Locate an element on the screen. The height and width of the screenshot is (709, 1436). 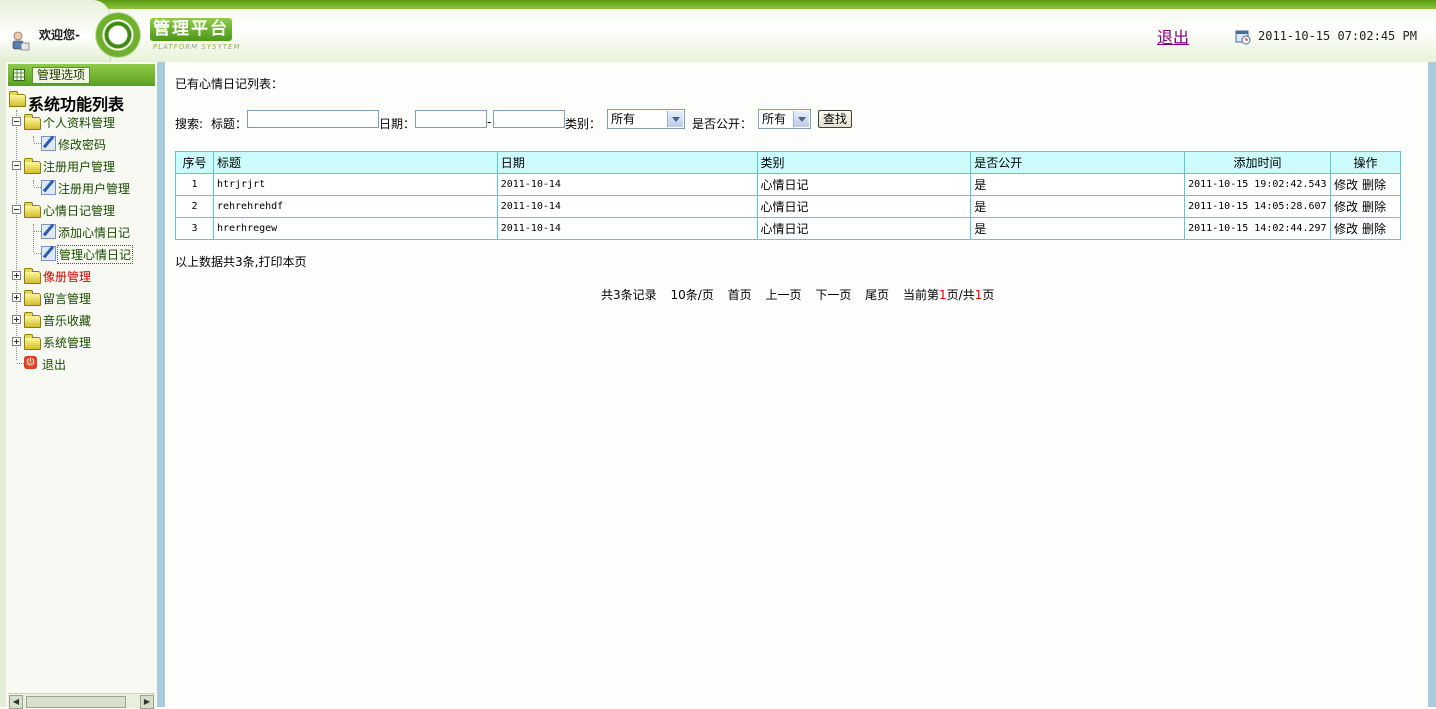
platform-title: 管理平台 is located at coordinates (191, 29).